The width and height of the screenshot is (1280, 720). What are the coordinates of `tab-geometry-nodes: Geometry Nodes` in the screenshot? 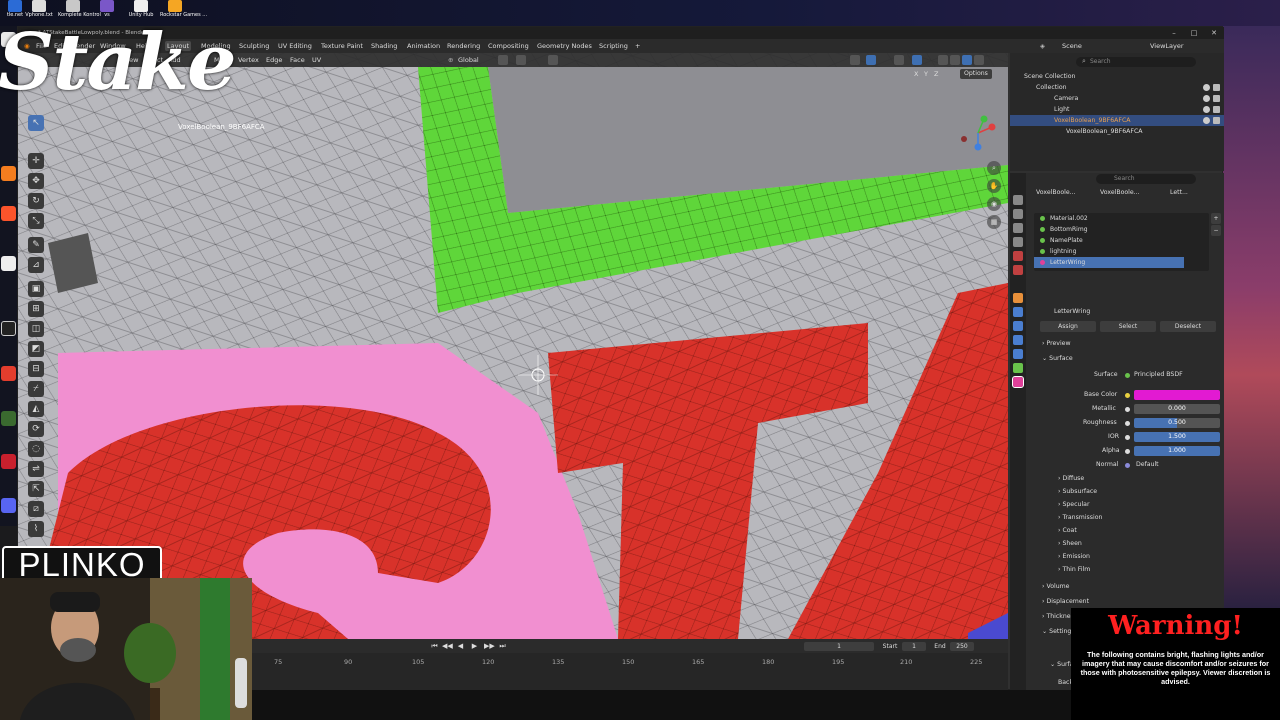 It's located at (564, 46).